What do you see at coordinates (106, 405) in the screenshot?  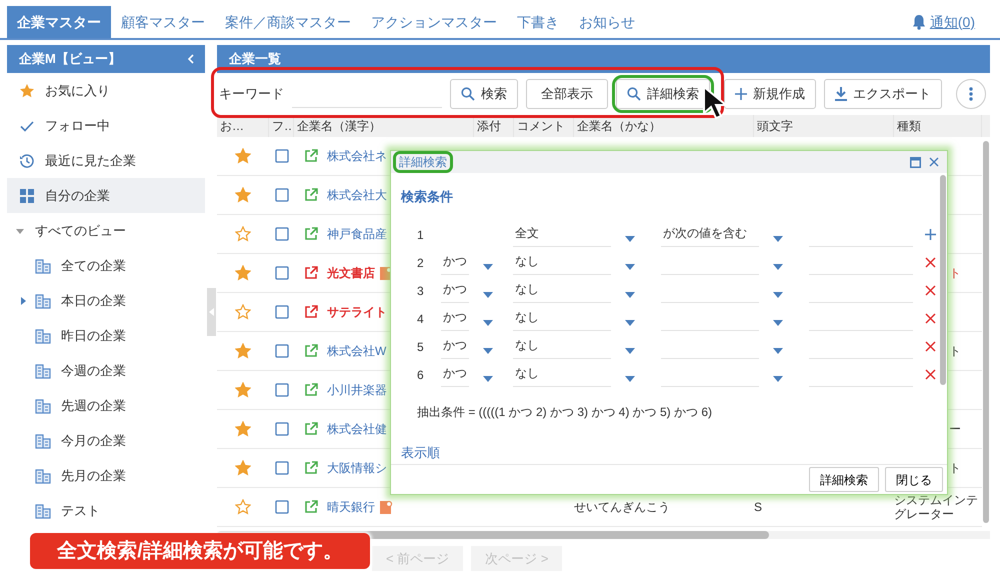 I see `sidebar-item: 先週の企業` at bounding box center [106, 405].